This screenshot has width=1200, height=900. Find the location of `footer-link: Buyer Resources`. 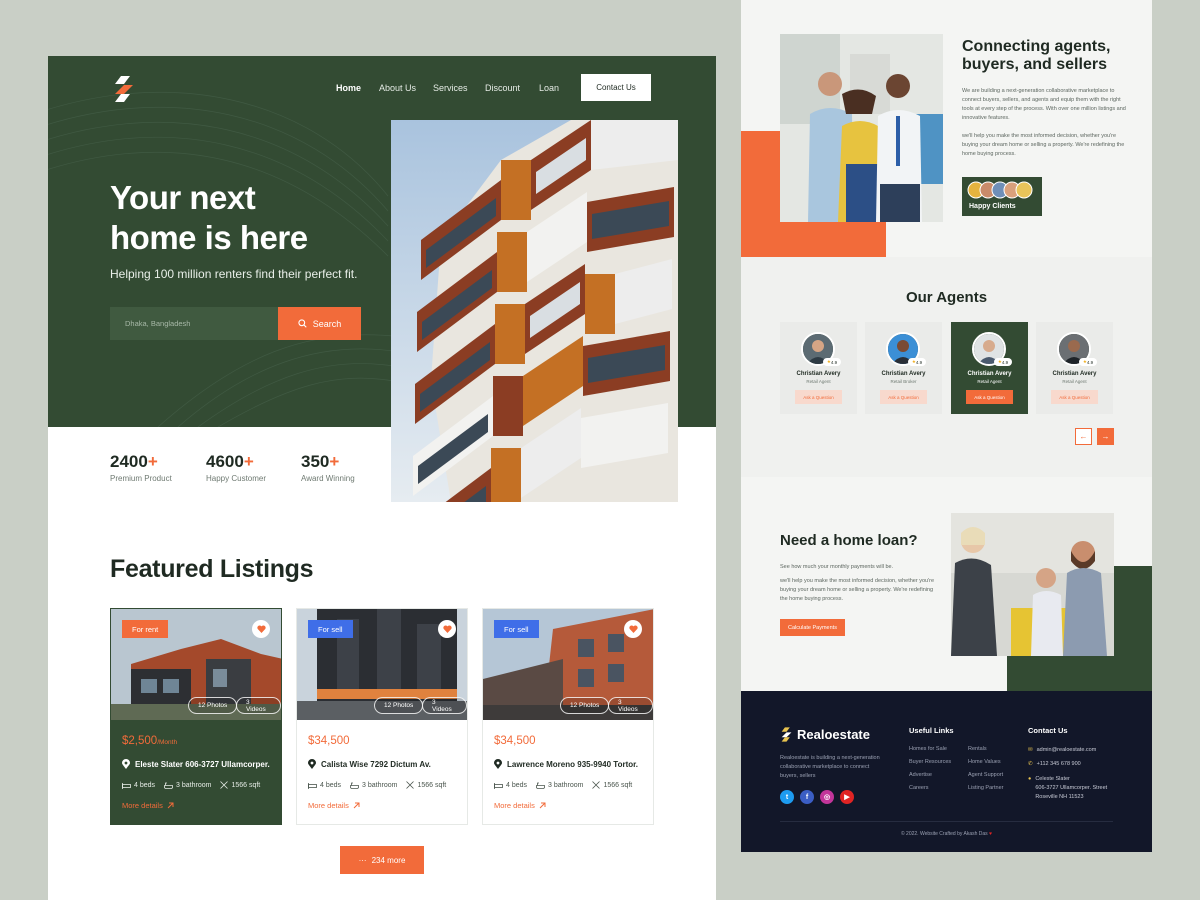

footer-link: Buyer Resources is located at coordinates (930, 762).